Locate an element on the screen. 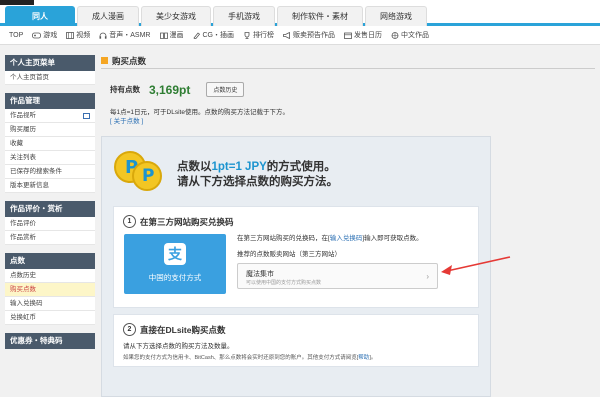 The image size is (600, 397). sidebar-item-point-history: 点数历史 is located at coordinates (50, 276).